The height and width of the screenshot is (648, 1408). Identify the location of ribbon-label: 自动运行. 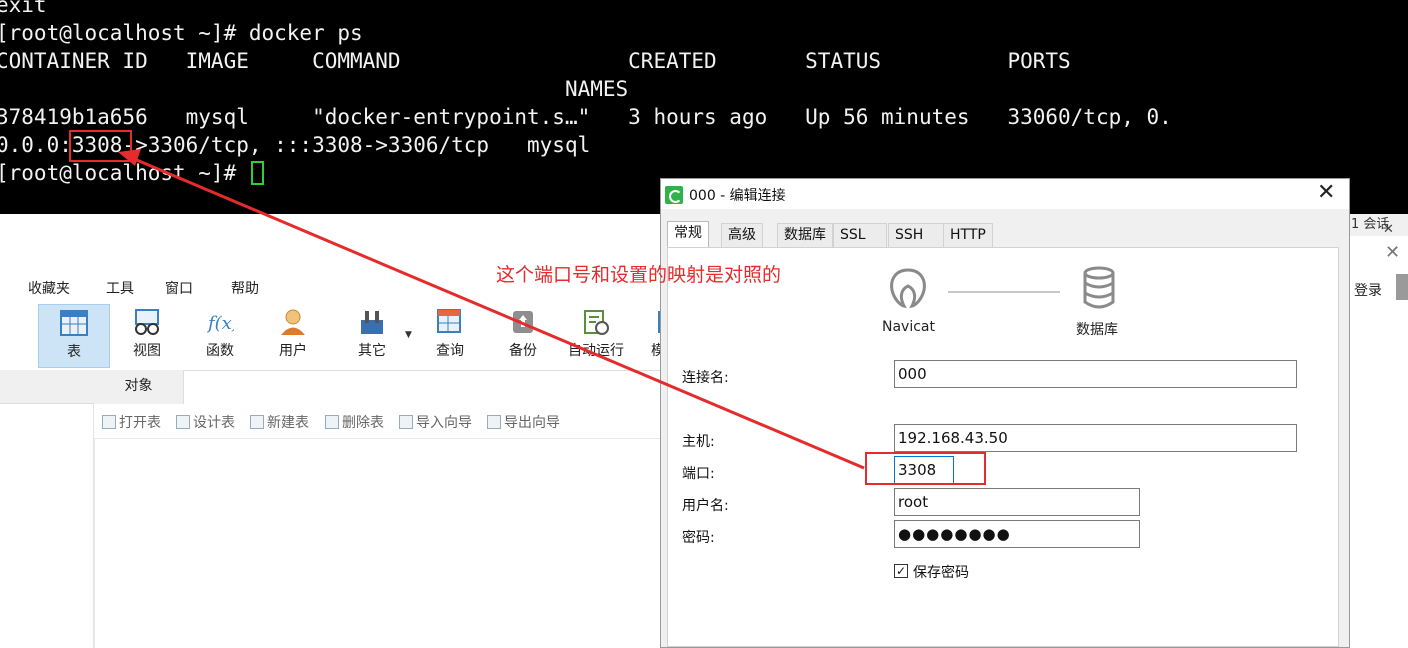
(596, 351).